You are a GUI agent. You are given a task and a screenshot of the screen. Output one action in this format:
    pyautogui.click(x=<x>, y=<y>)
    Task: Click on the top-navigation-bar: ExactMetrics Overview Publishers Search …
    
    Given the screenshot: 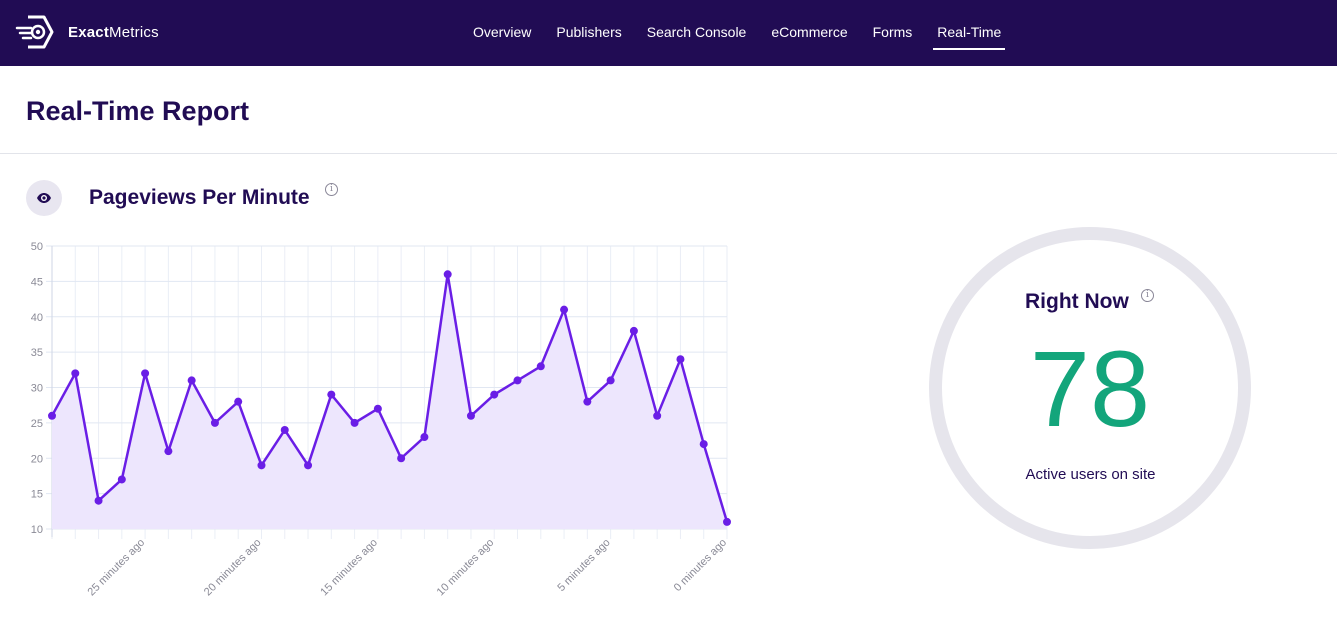 What is the action you would take?
    pyautogui.click(x=668, y=33)
    